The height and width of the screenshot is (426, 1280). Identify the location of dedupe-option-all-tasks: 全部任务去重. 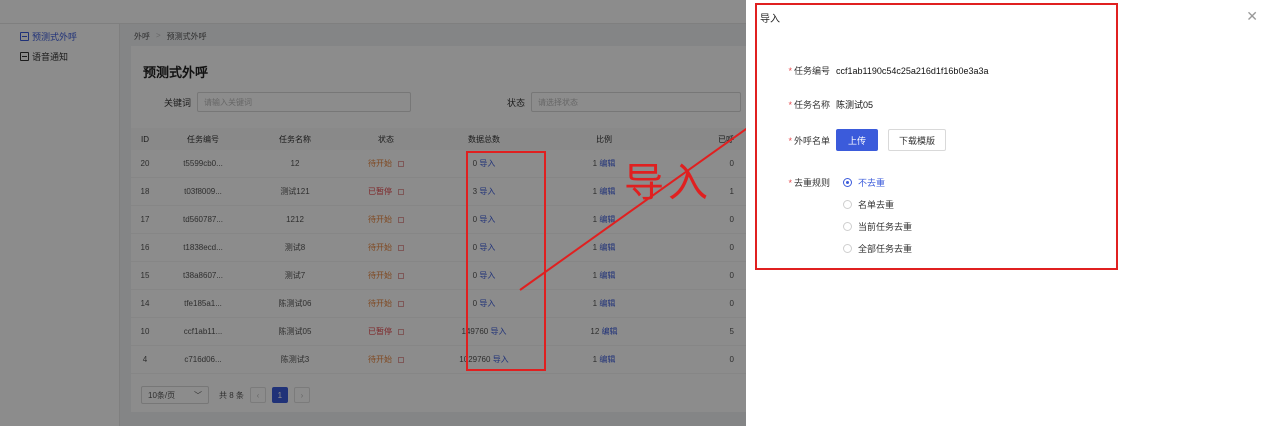
(877, 248).